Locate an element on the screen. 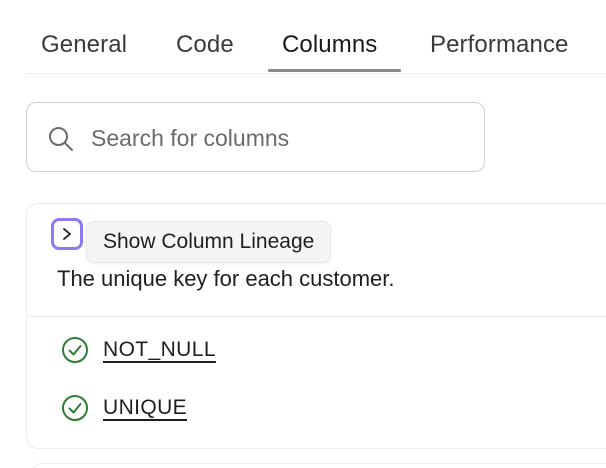 The image size is (606, 468). column-search-box is located at coordinates (255, 137).